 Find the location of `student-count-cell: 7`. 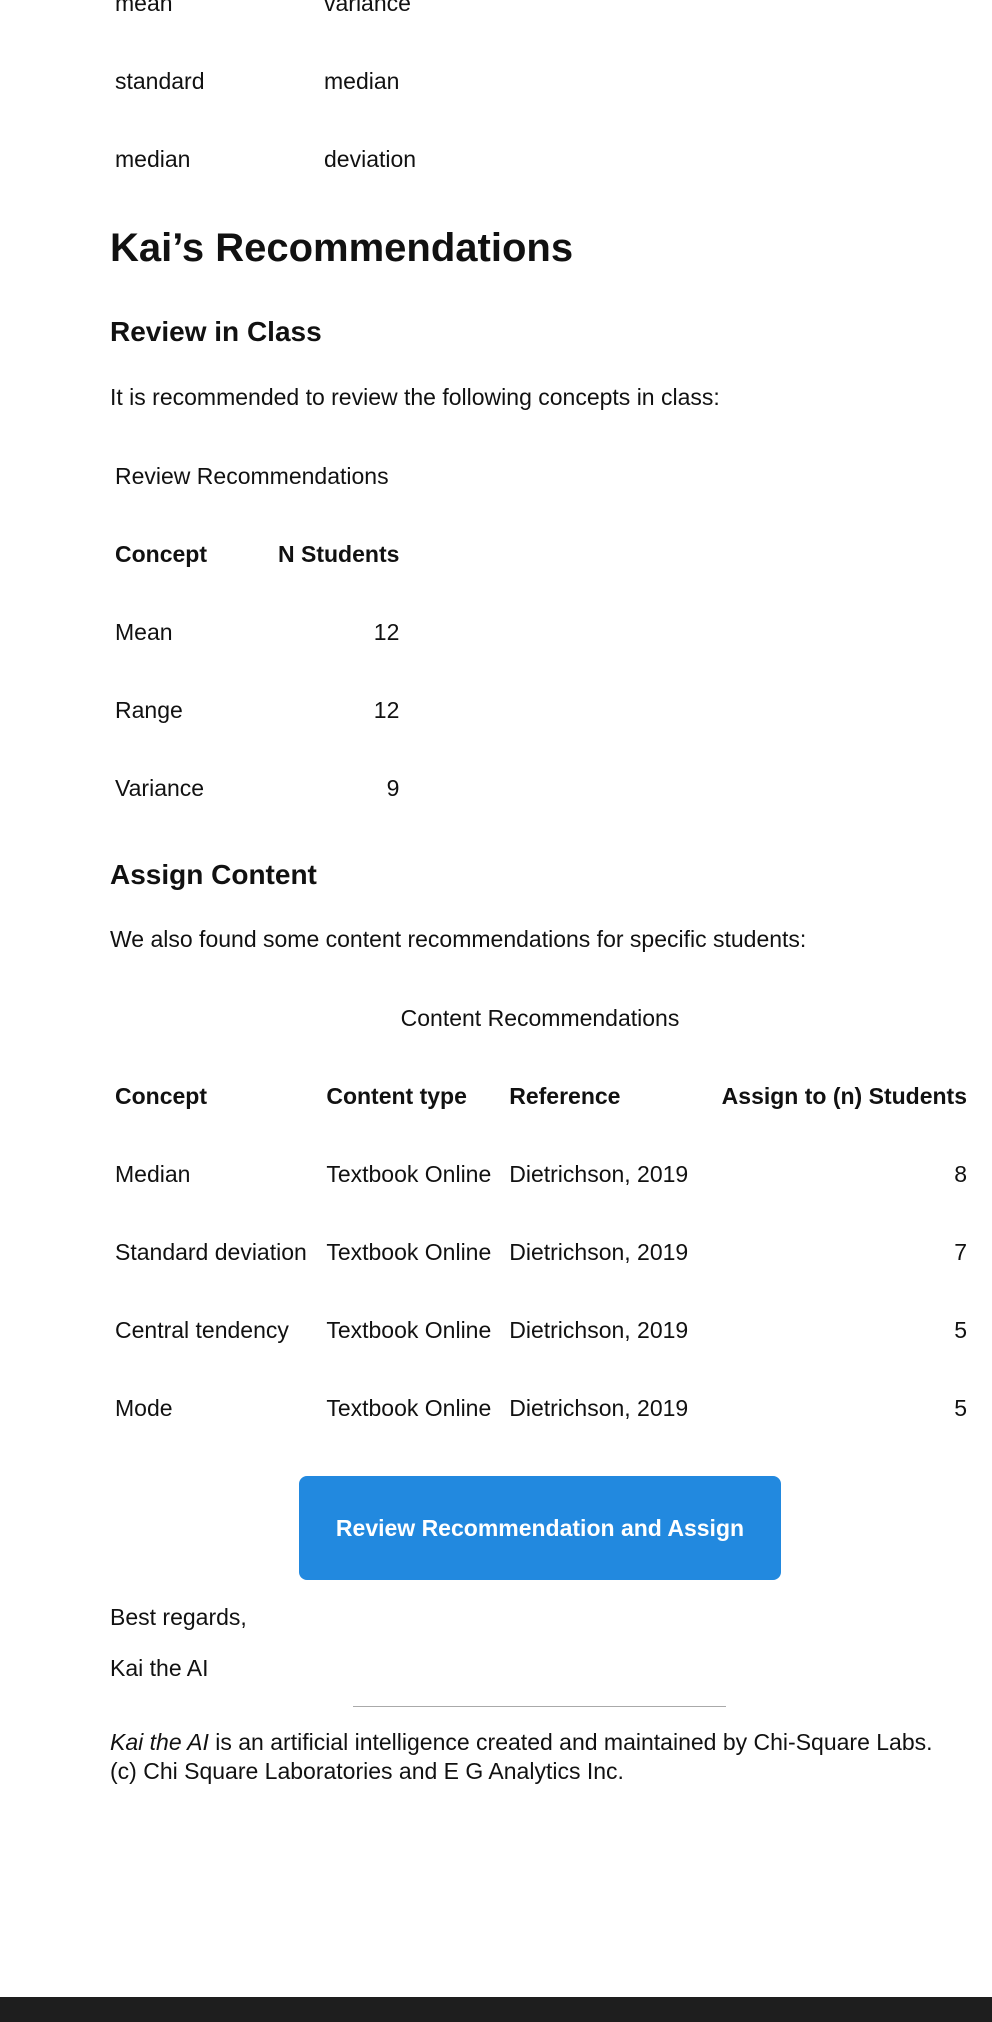

student-count-cell: 7 is located at coordinates (960, 1251).